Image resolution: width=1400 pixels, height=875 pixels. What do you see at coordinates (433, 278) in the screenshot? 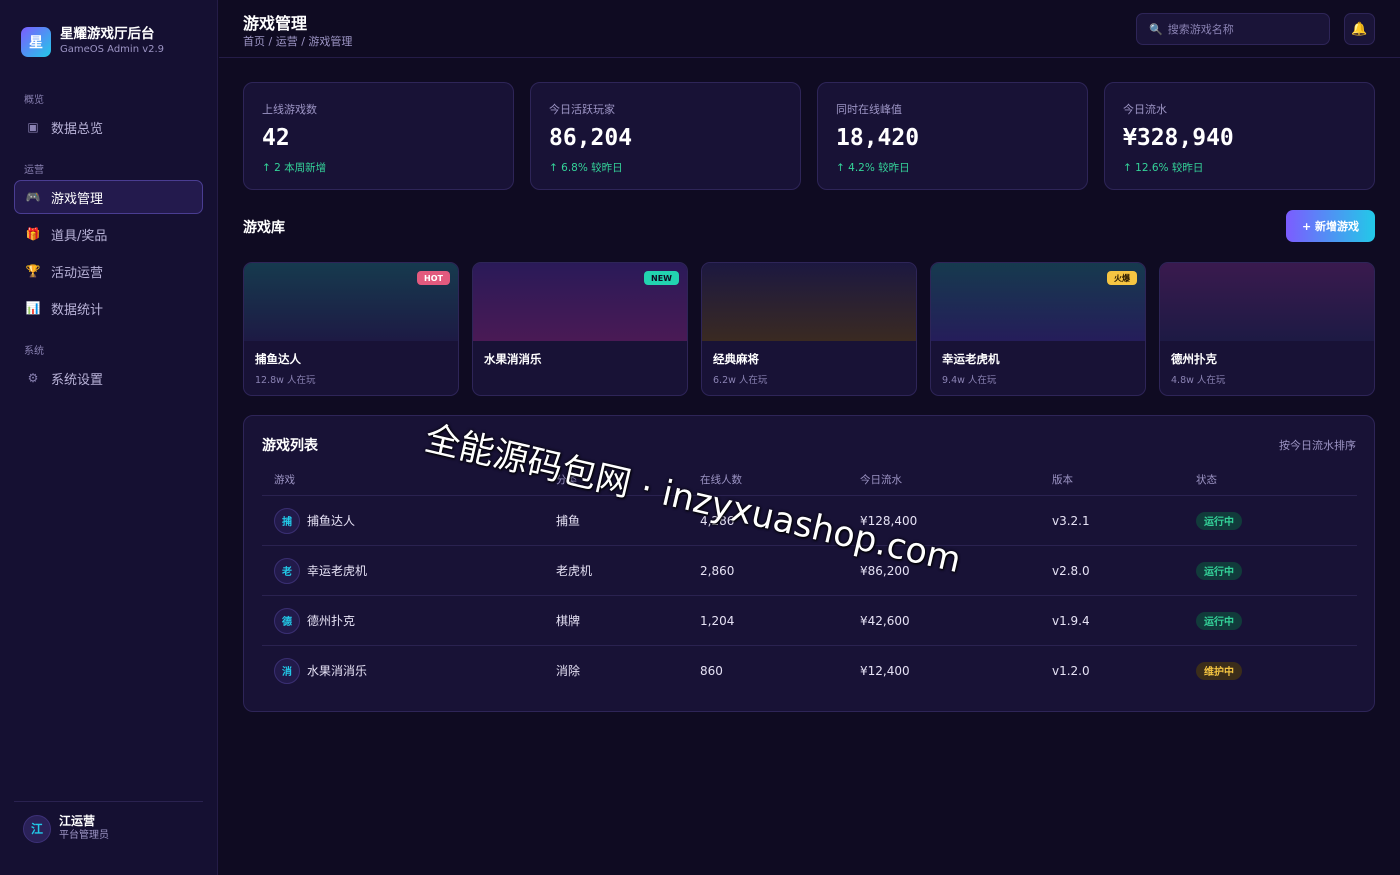
I see `hot-badge: HOT` at bounding box center [433, 278].